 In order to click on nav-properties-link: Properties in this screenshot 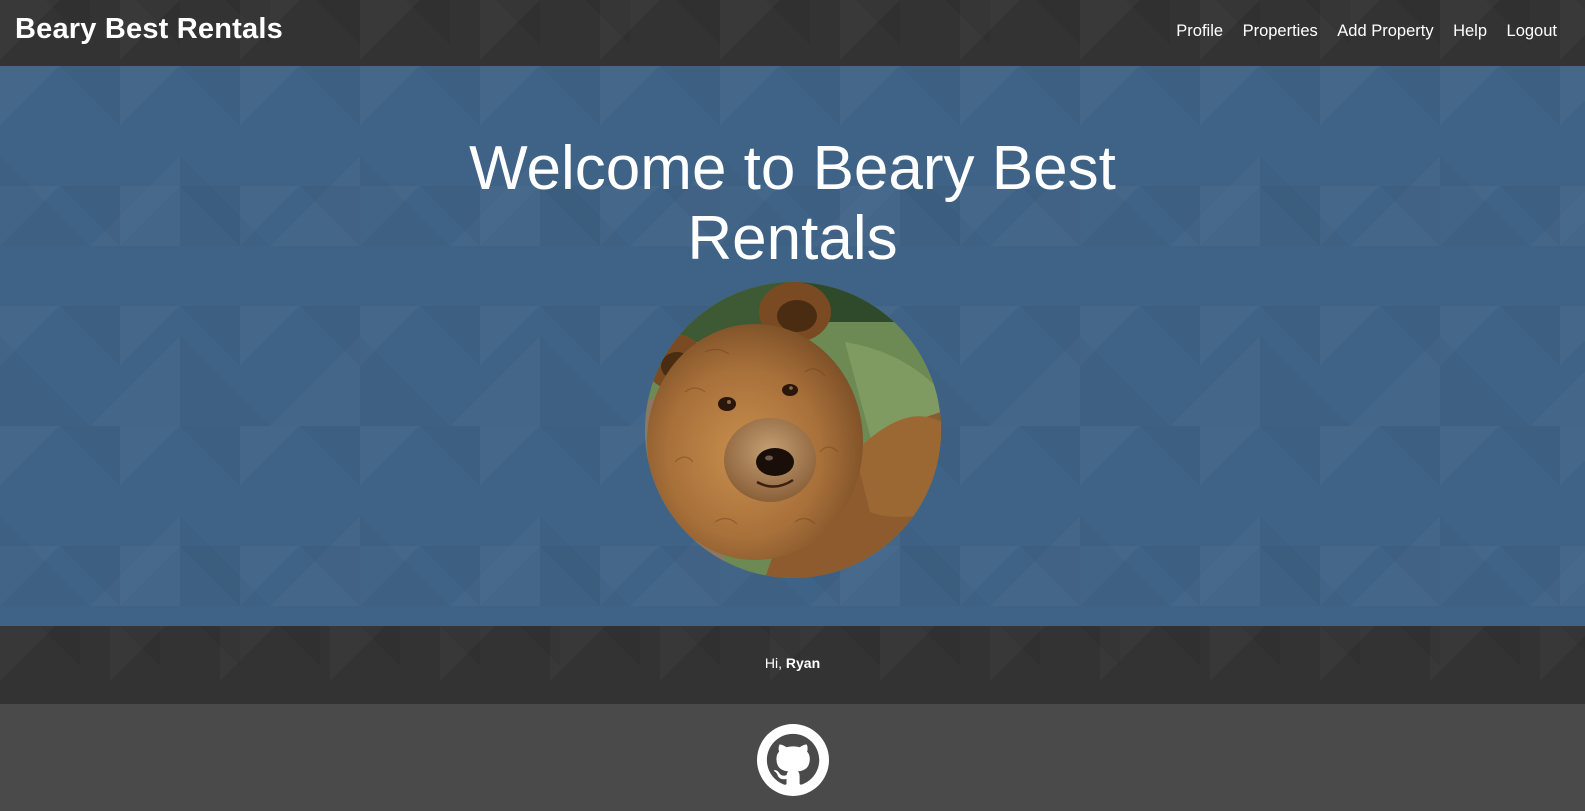, I will do `click(1280, 31)`.